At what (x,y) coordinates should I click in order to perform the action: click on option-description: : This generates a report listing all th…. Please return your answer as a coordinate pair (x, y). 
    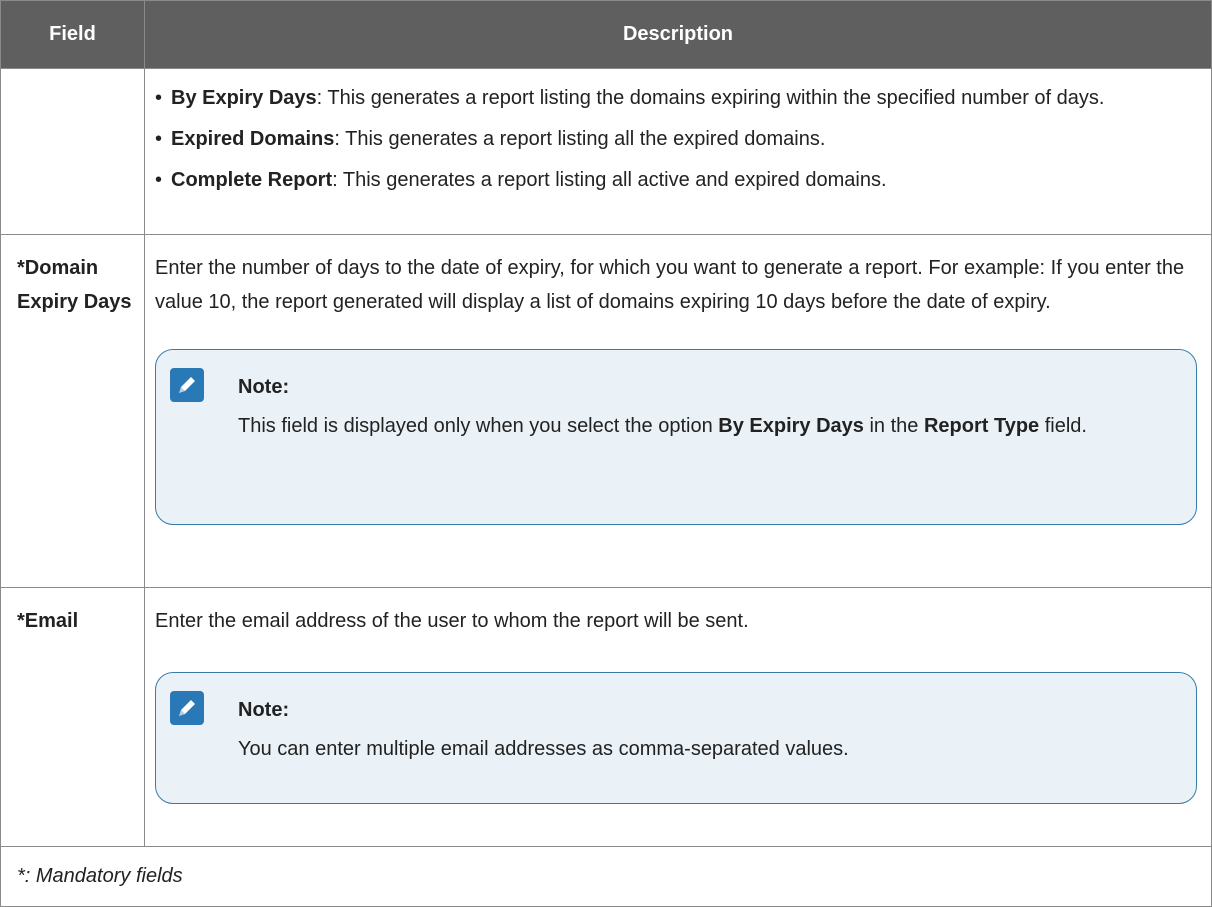
    Looking at the image, I should click on (580, 139).